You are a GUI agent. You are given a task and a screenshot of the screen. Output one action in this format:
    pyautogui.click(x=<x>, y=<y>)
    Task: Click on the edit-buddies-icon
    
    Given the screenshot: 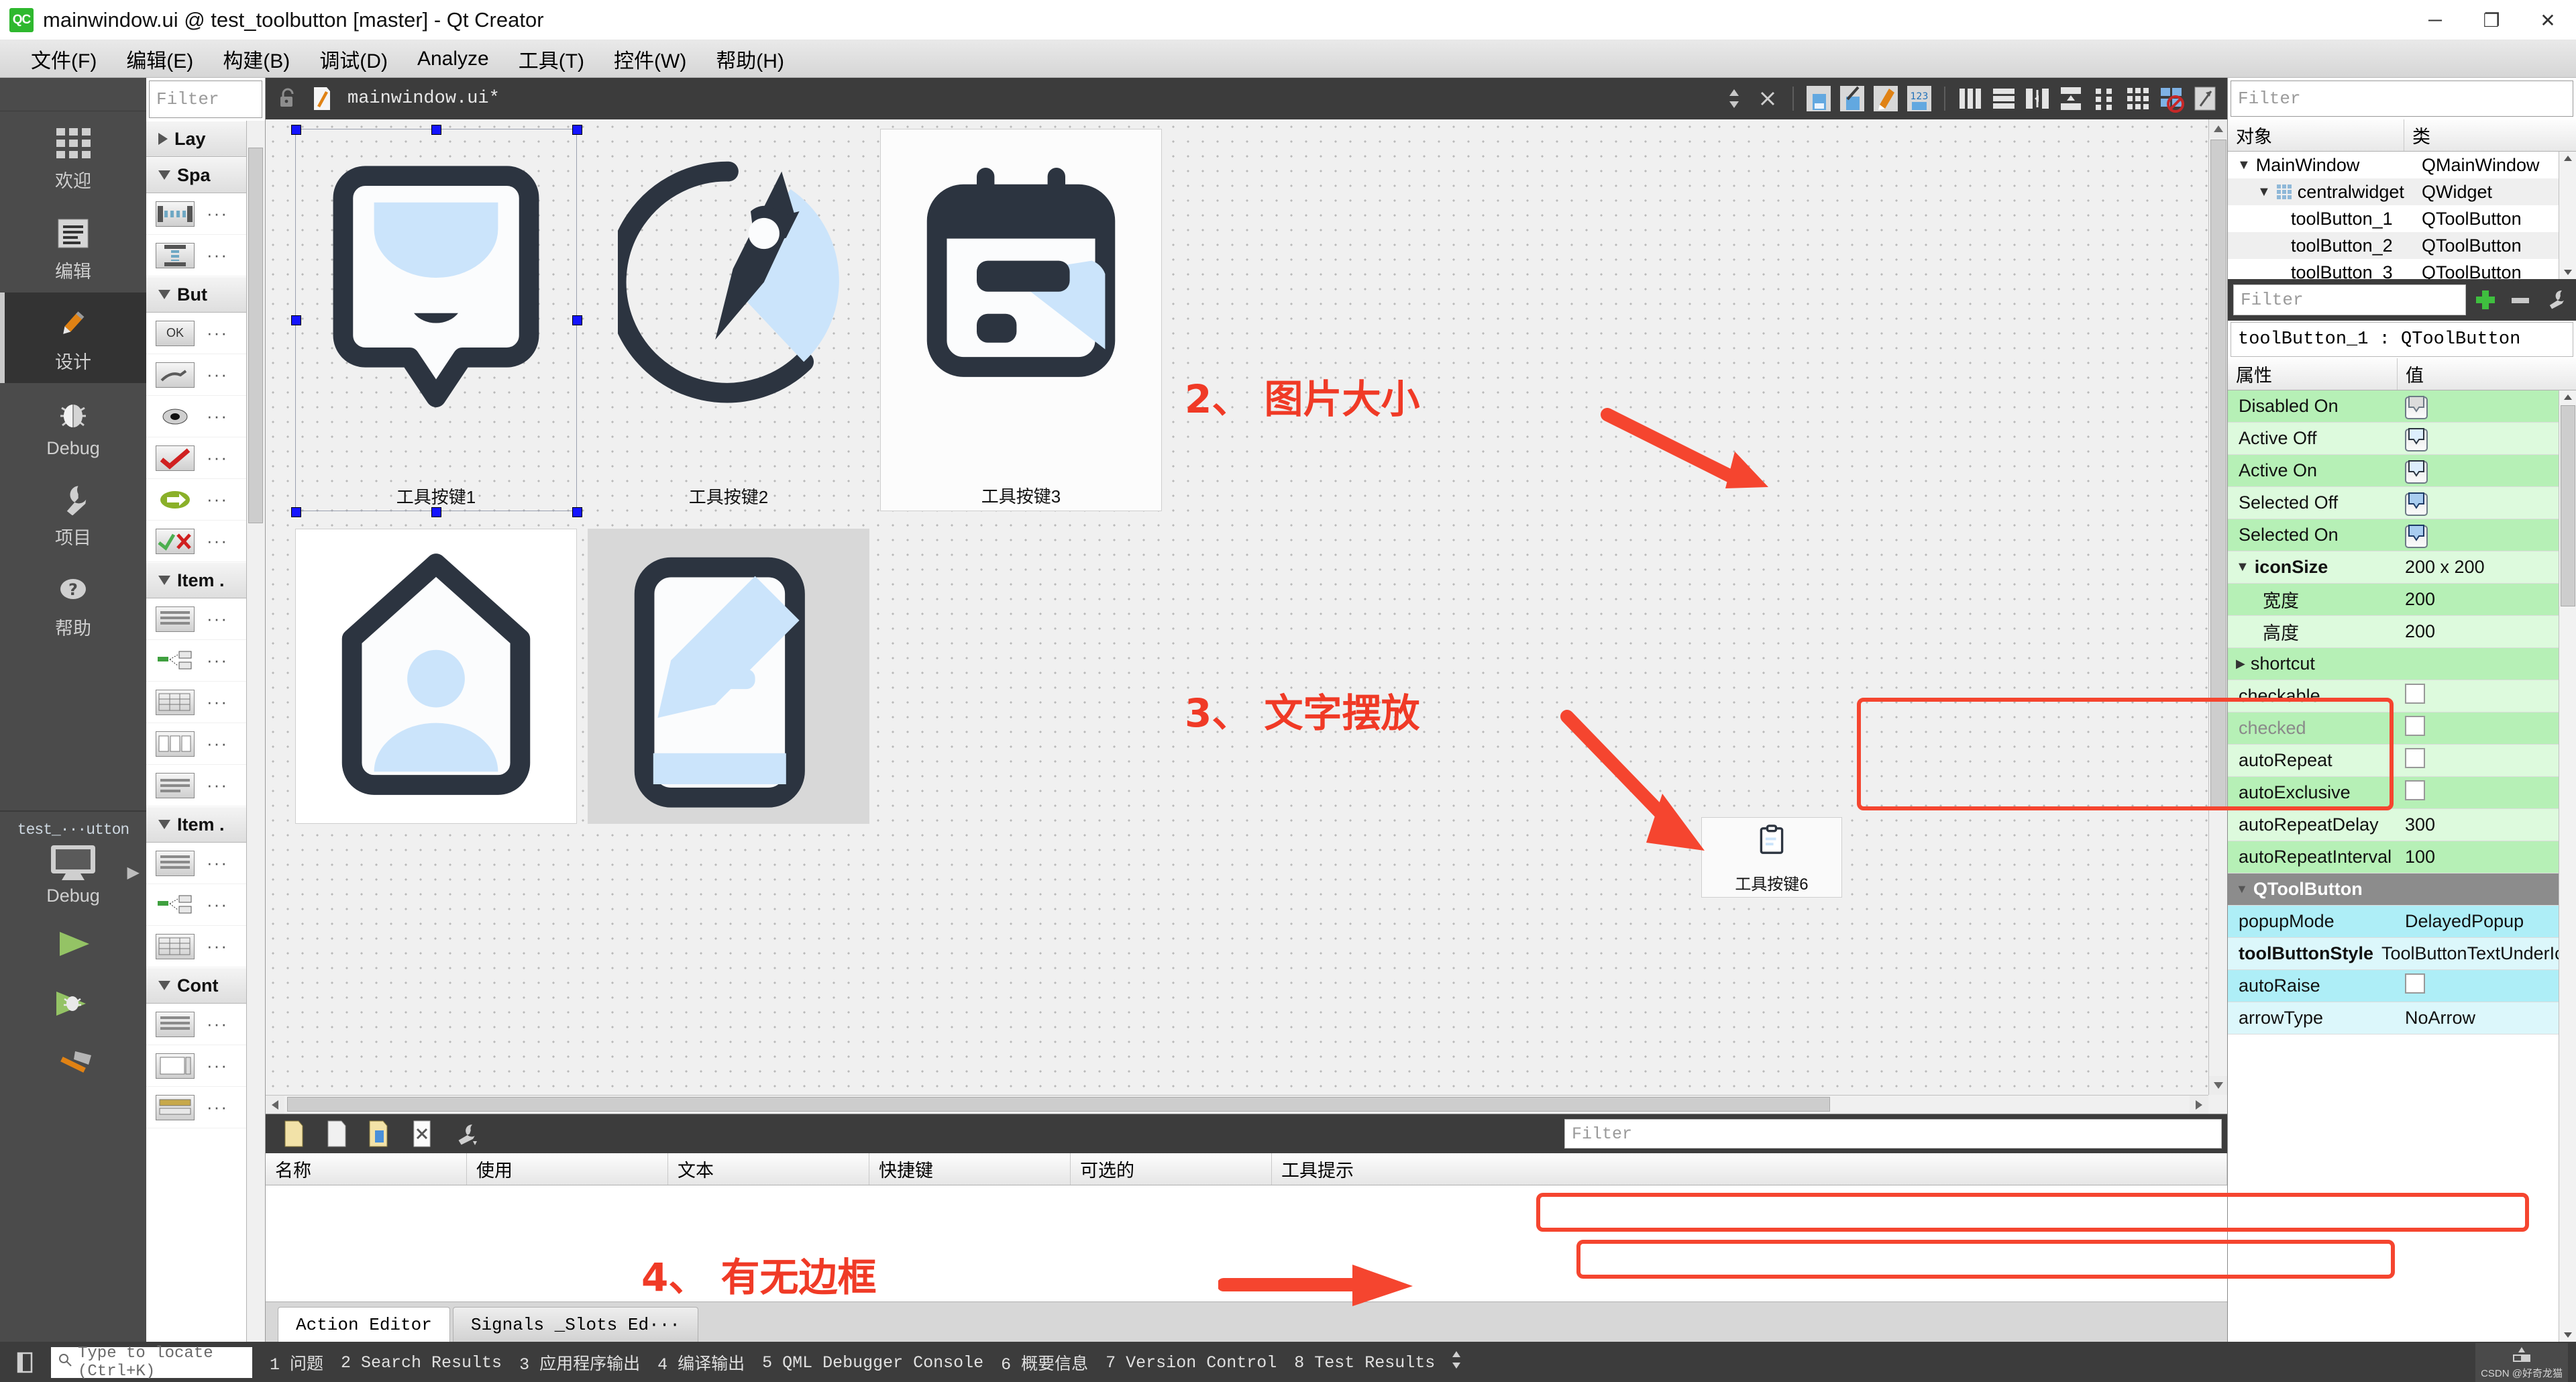 What is the action you would take?
    pyautogui.click(x=1885, y=98)
    